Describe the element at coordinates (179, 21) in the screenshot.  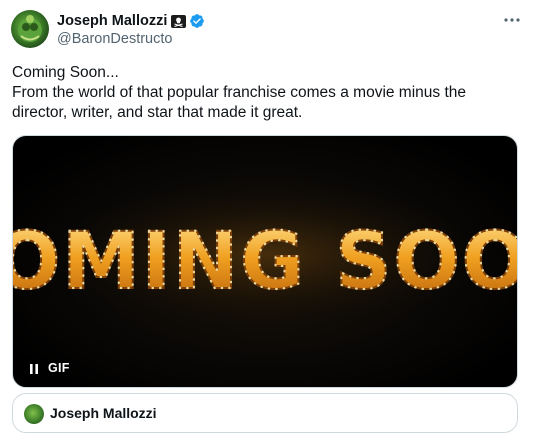
I see `pirate-flag-icon` at that location.